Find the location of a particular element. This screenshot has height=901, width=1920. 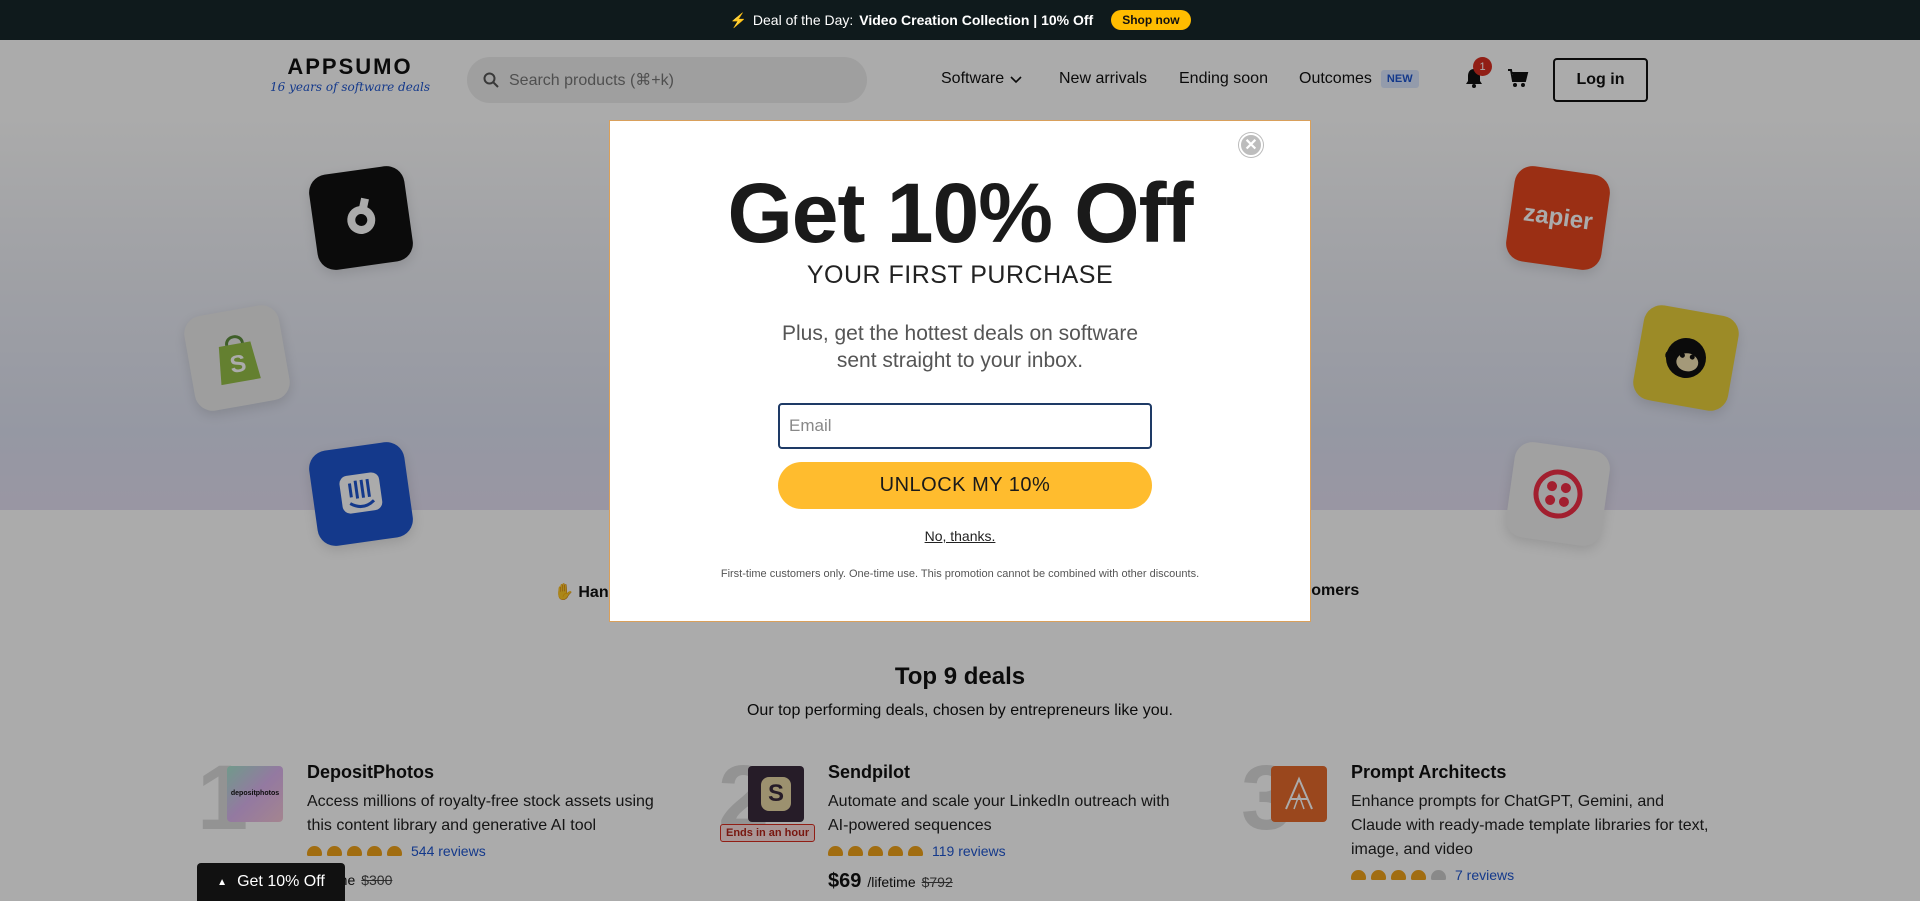

no-thanks-link: No, thanks. is located at coordinates (960, 536).